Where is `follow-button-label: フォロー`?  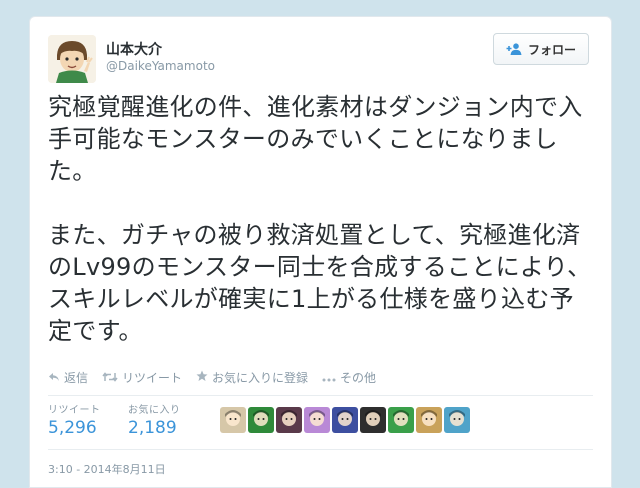 follow-button-label: フォロー is located at coordinates (551, 49).